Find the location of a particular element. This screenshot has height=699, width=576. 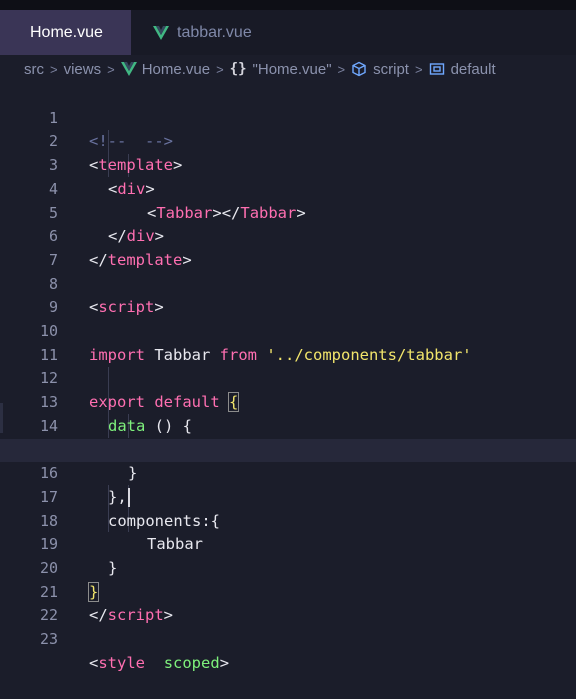

breadcrumb-script: script is located at coordinates (391, 69).